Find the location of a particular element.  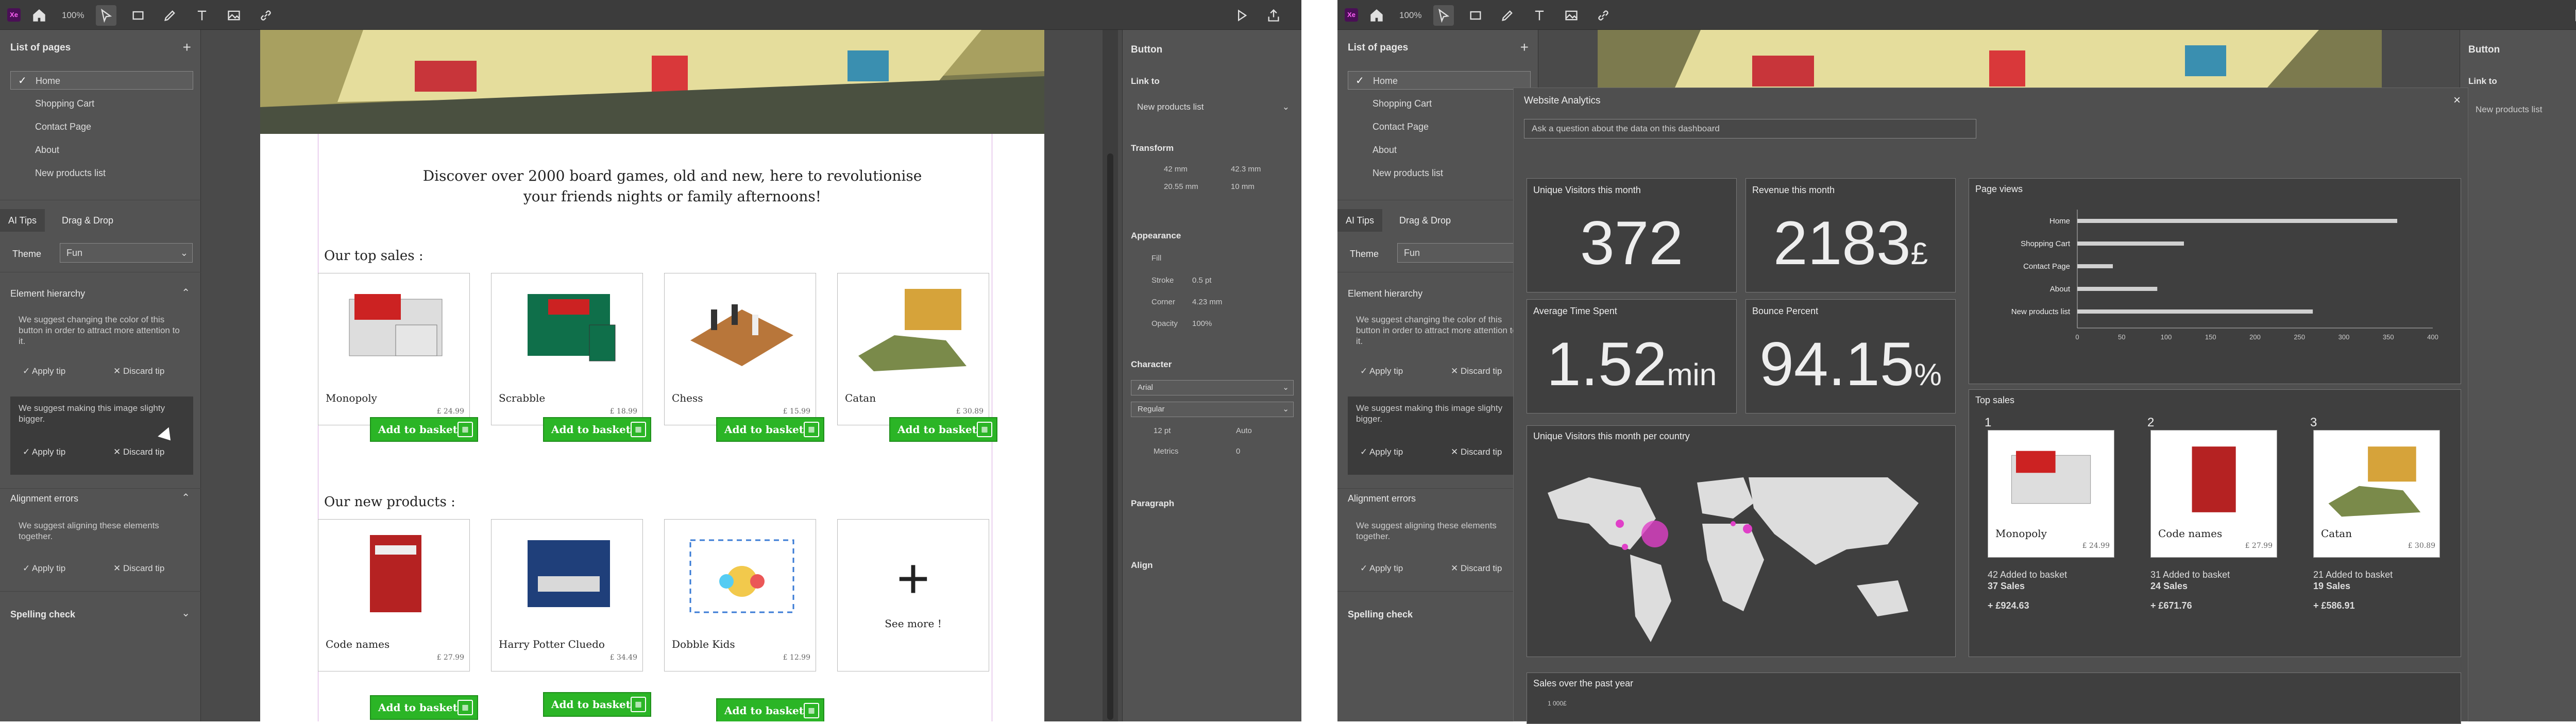

height-field: 10 mm is located at coordinates (1243, 187).